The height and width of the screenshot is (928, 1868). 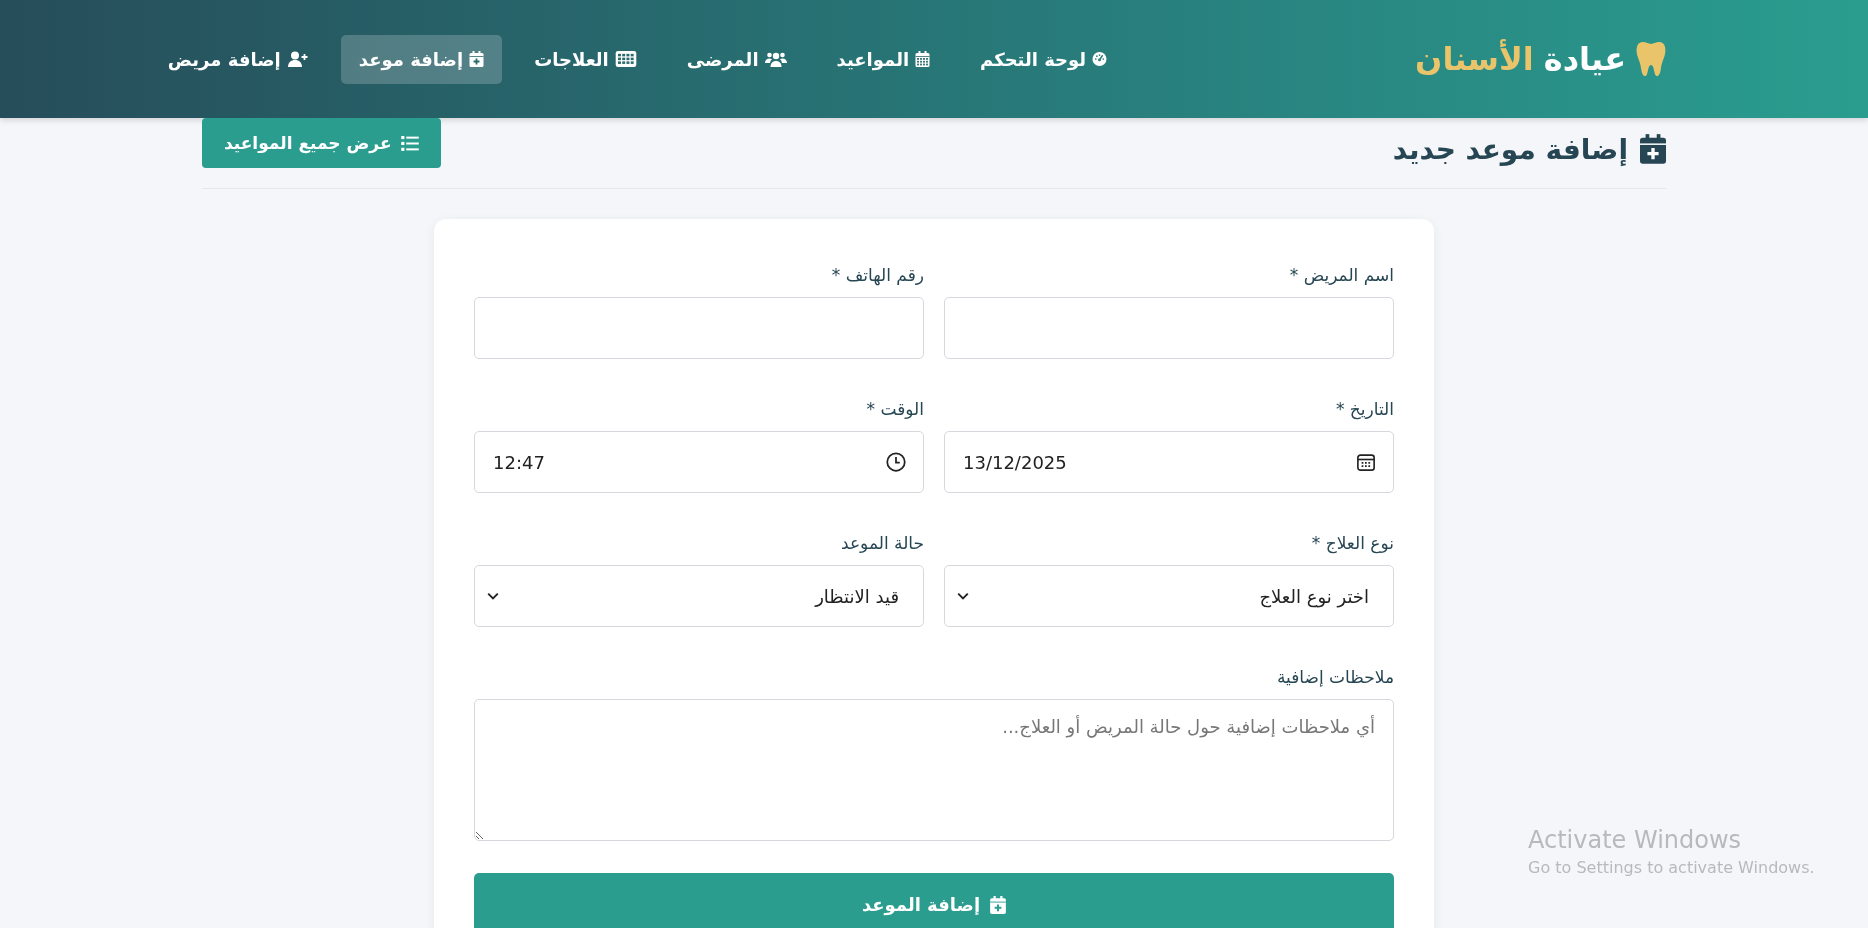 What do you see at coordinates (1364, 409) in the screenshot?
I see `field-label: التاريخ *` at bounding box center [1364, 409].